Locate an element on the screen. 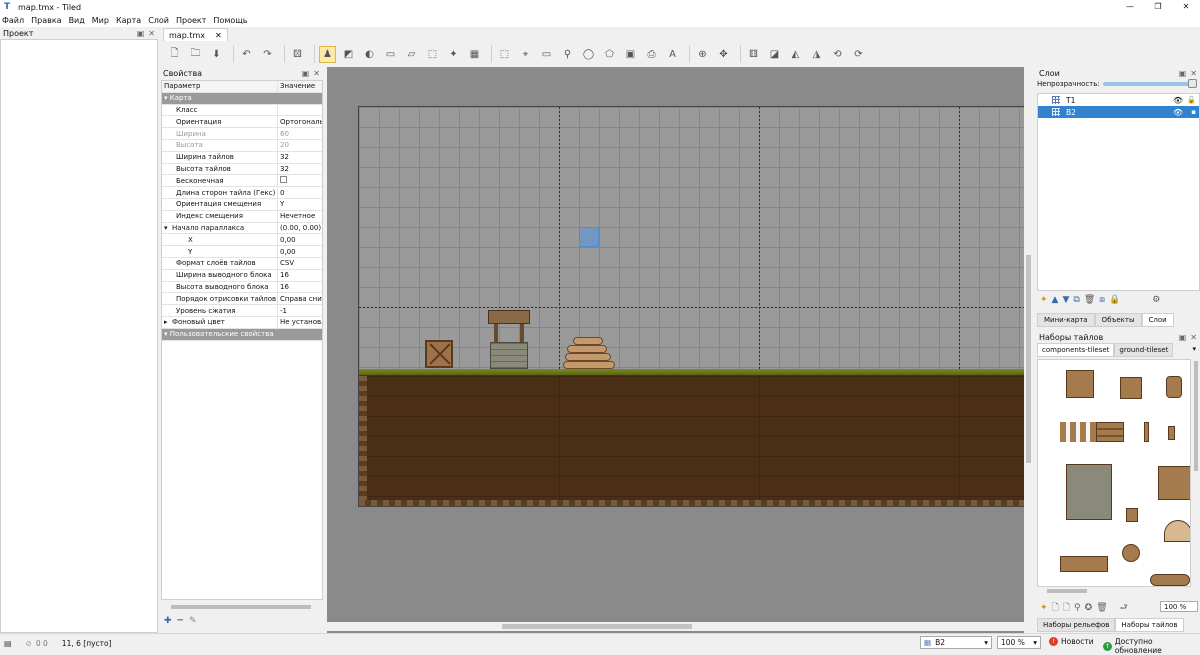  prop-value: CSV is located at coordinates (300, 263).